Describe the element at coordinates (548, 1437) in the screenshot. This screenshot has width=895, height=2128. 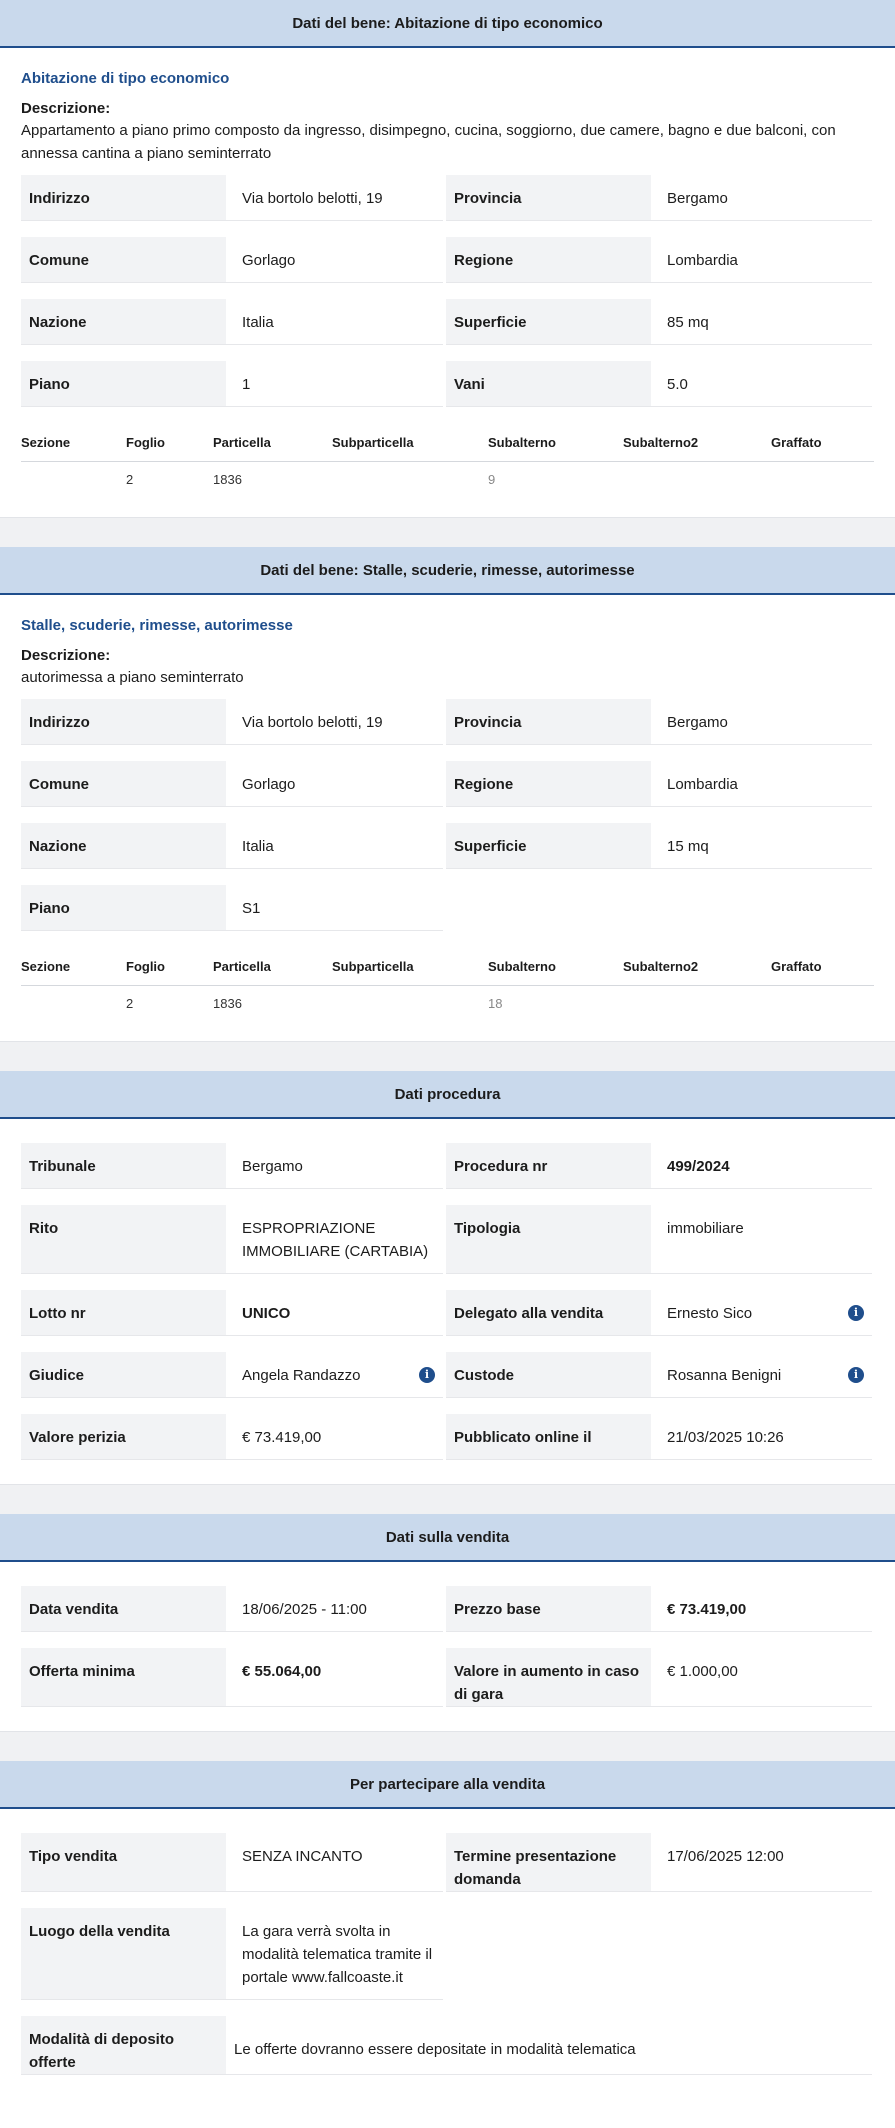
I see `field-label: Pubblicato online il` at that location.